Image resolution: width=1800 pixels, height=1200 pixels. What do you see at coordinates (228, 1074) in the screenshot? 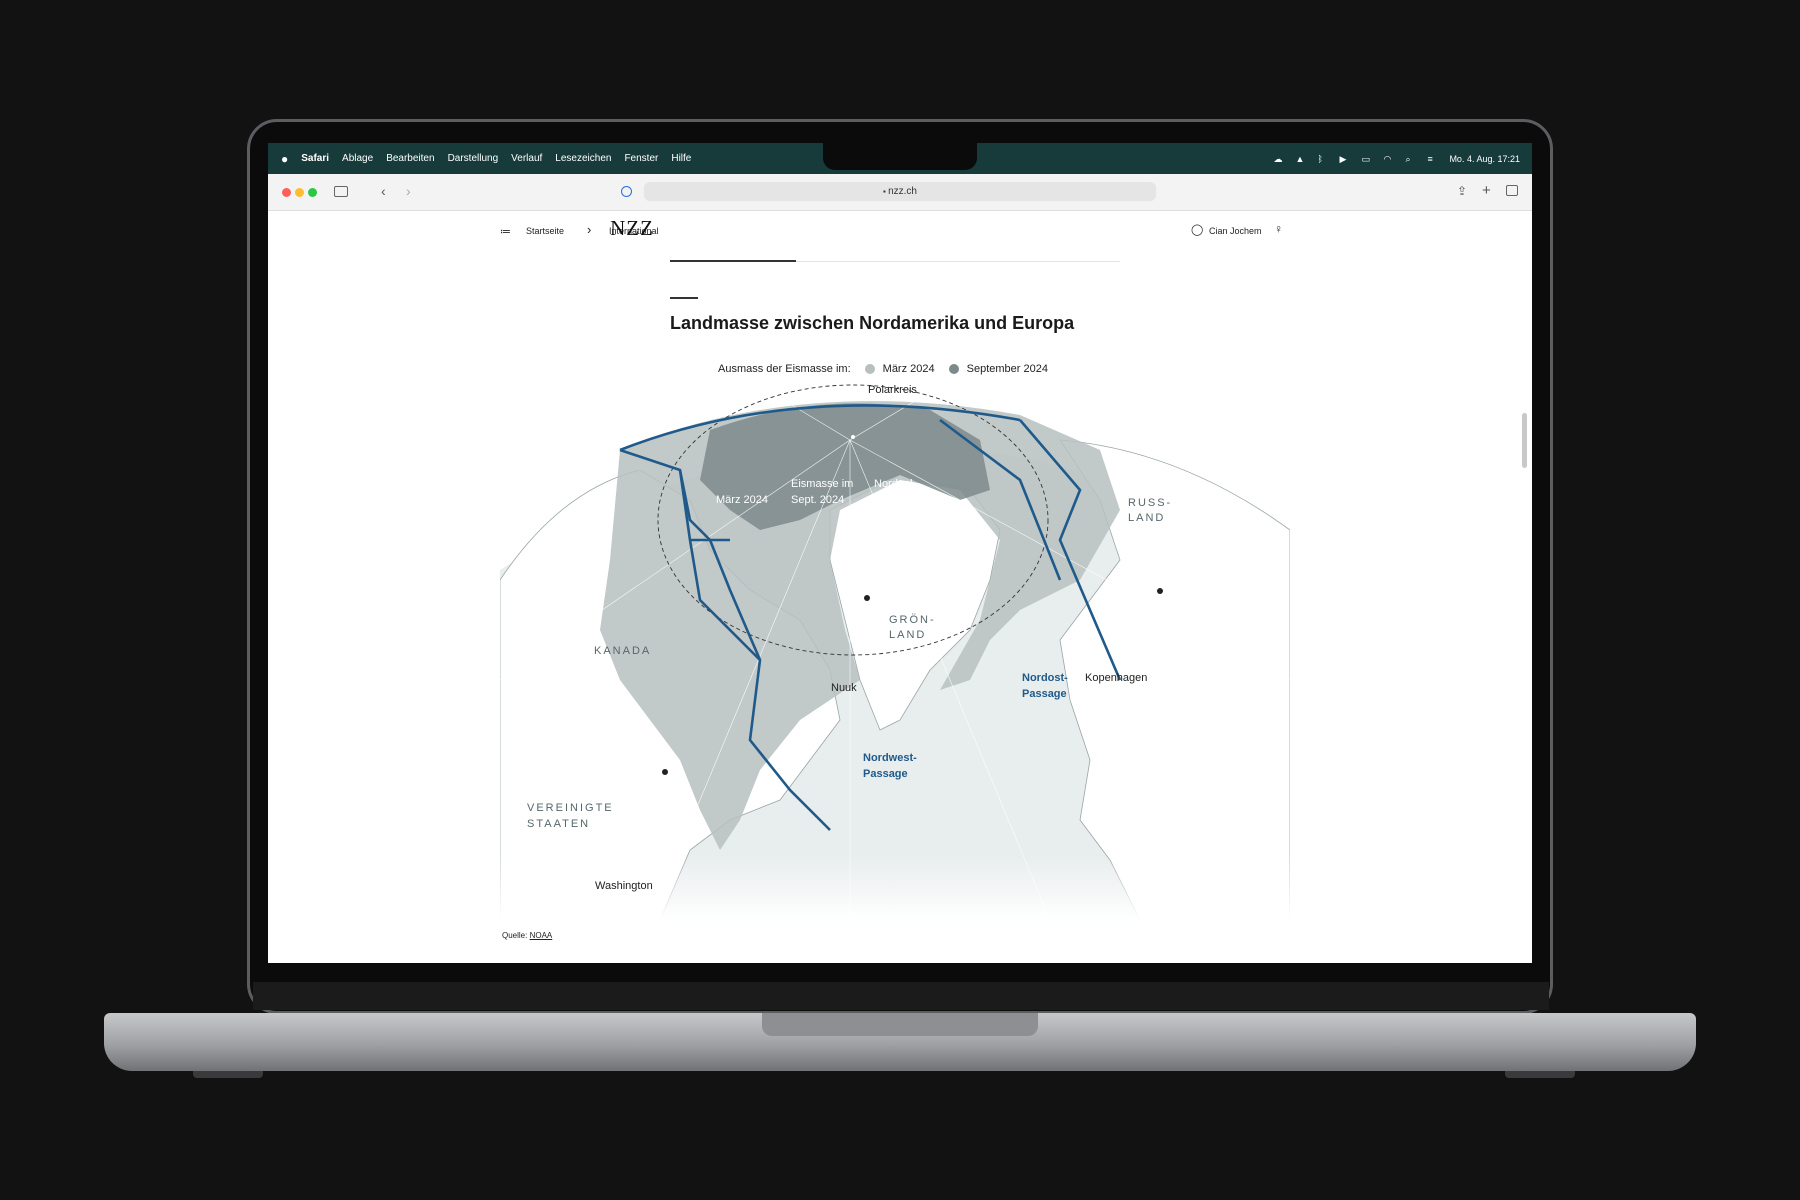
I see `laptop-foot-left` at bounding box center [228, 1074].